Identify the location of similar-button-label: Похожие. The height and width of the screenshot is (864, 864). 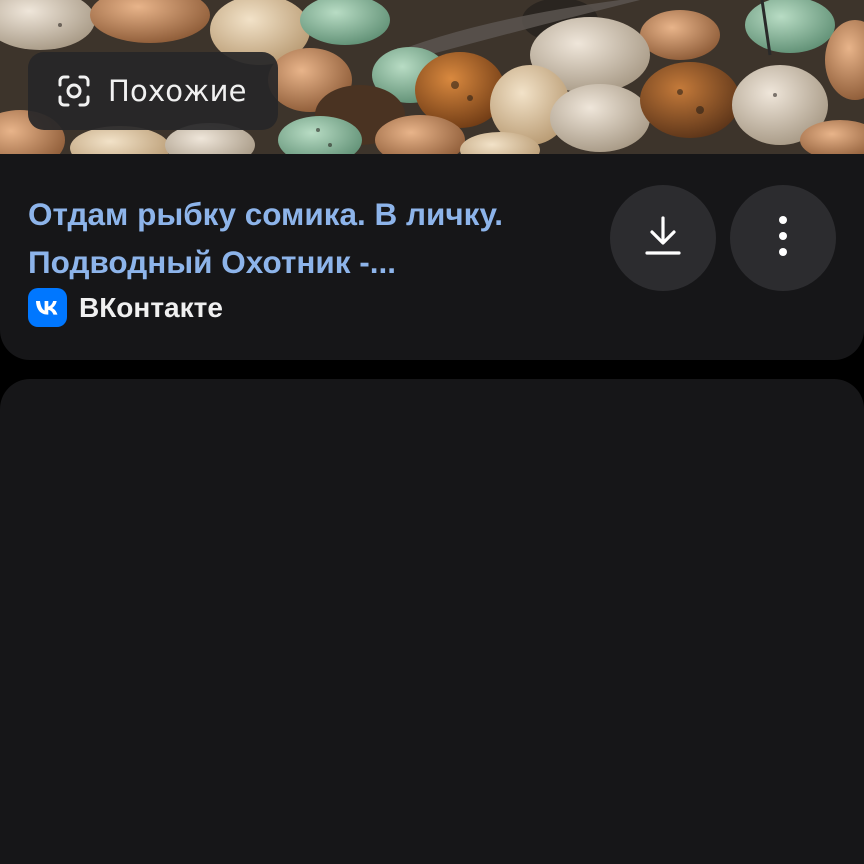
(177, 91).